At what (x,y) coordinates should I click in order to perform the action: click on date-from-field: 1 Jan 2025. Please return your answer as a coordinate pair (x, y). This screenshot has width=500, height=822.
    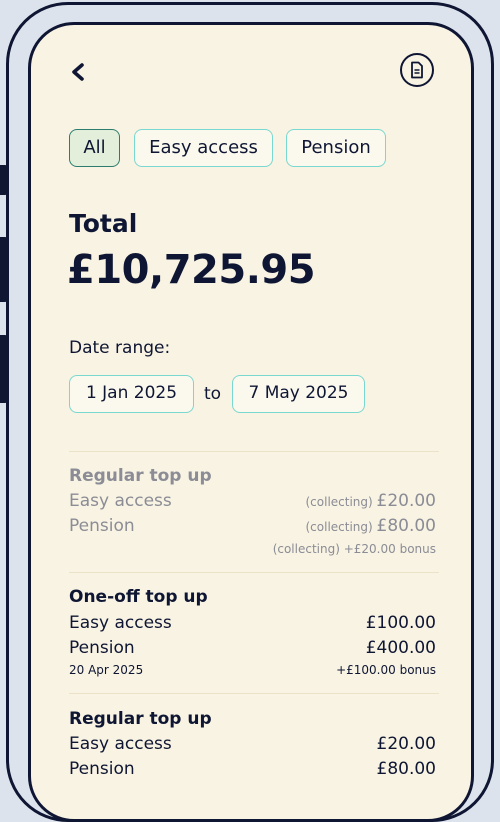
    Looking at the image, I should click on (131, 394).